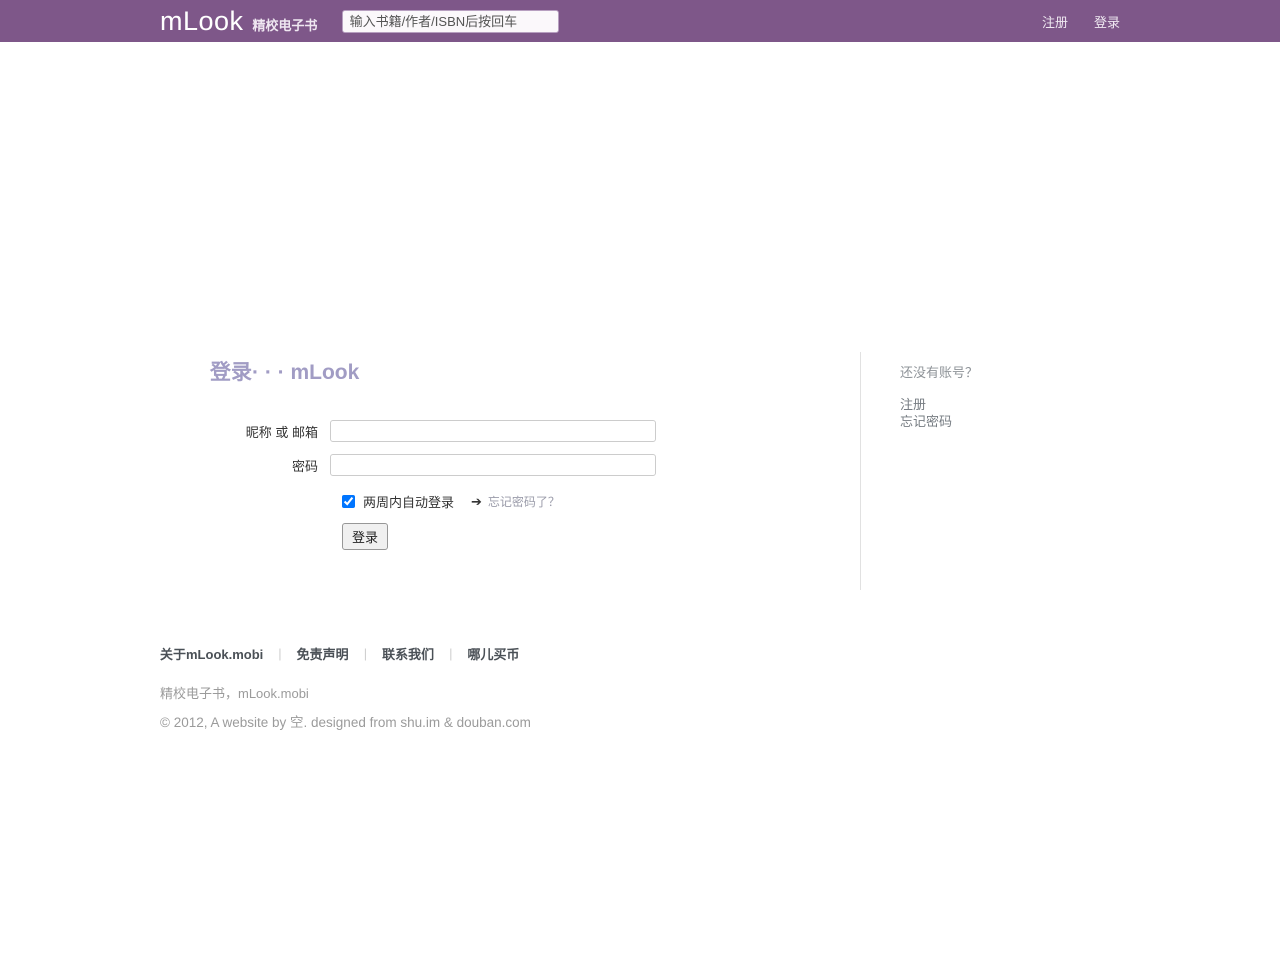  Describe the element at coordinates (281, 432) in the screenshot. I see `username-label: 昵称 或 邮箱` at that location.